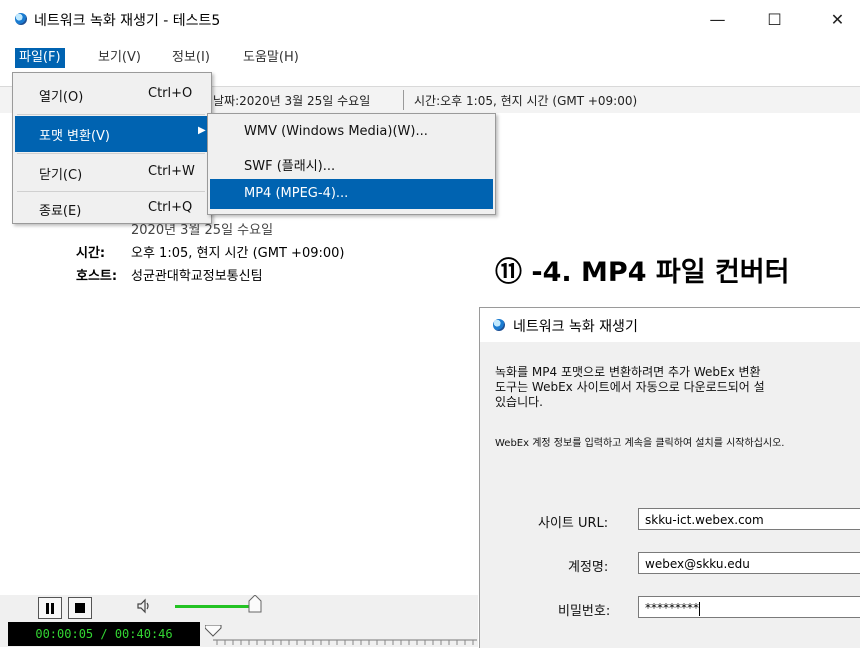 The width and height of the screenshot is (860, 651). I want to click on menu-view: 보기(V), so click(119, 58).